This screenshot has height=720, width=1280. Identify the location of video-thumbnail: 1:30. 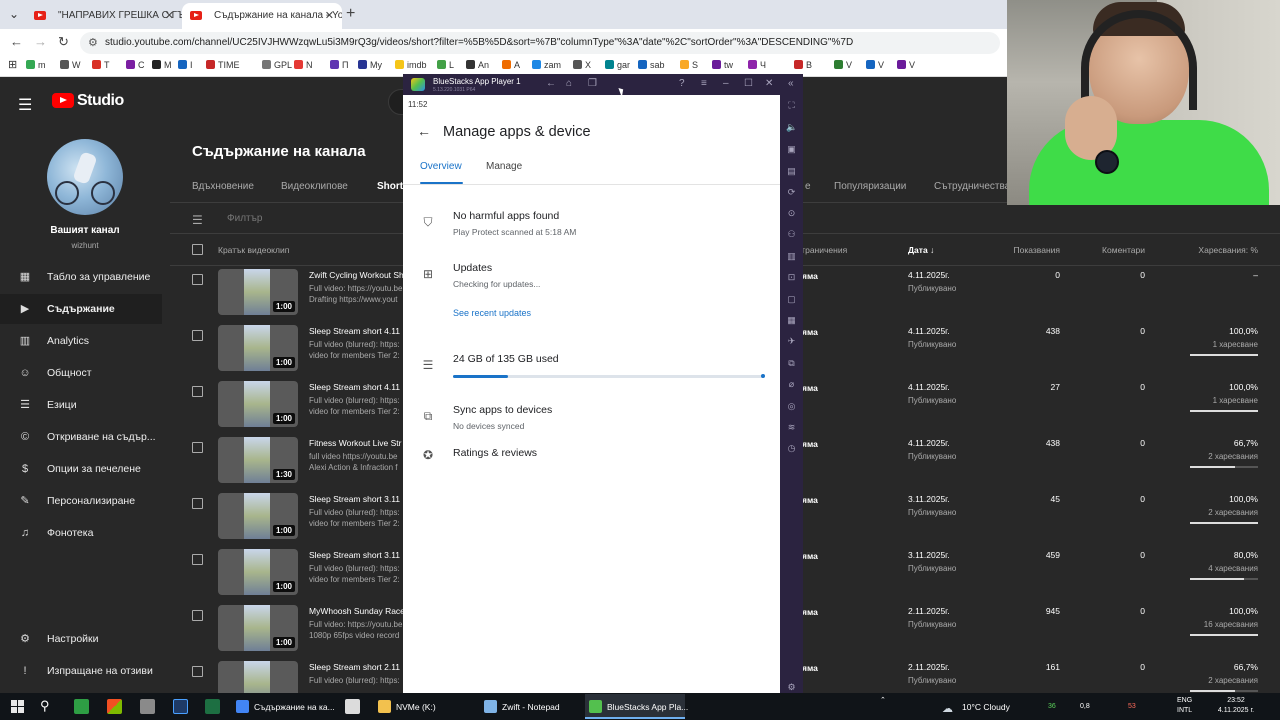
(258, 460).